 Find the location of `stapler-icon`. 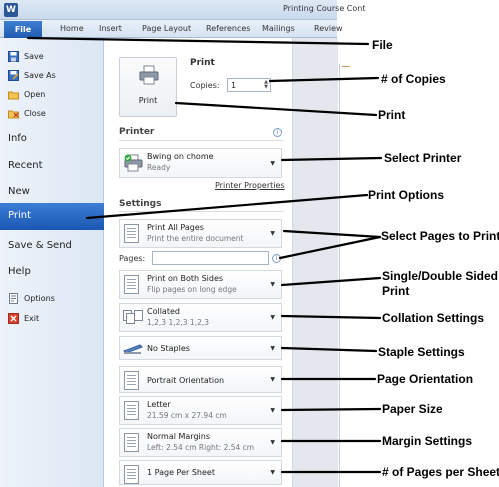

stapler-icon is located at coordinates (133, 349).